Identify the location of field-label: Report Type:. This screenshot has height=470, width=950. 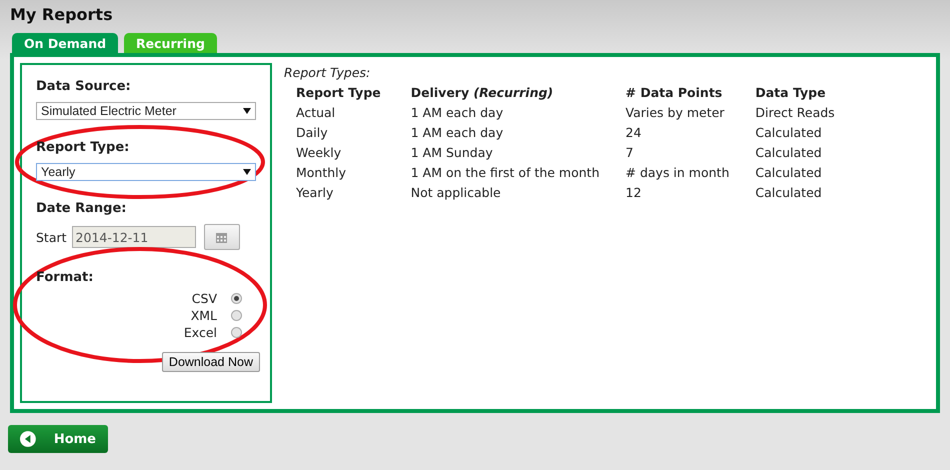
(83, 147).